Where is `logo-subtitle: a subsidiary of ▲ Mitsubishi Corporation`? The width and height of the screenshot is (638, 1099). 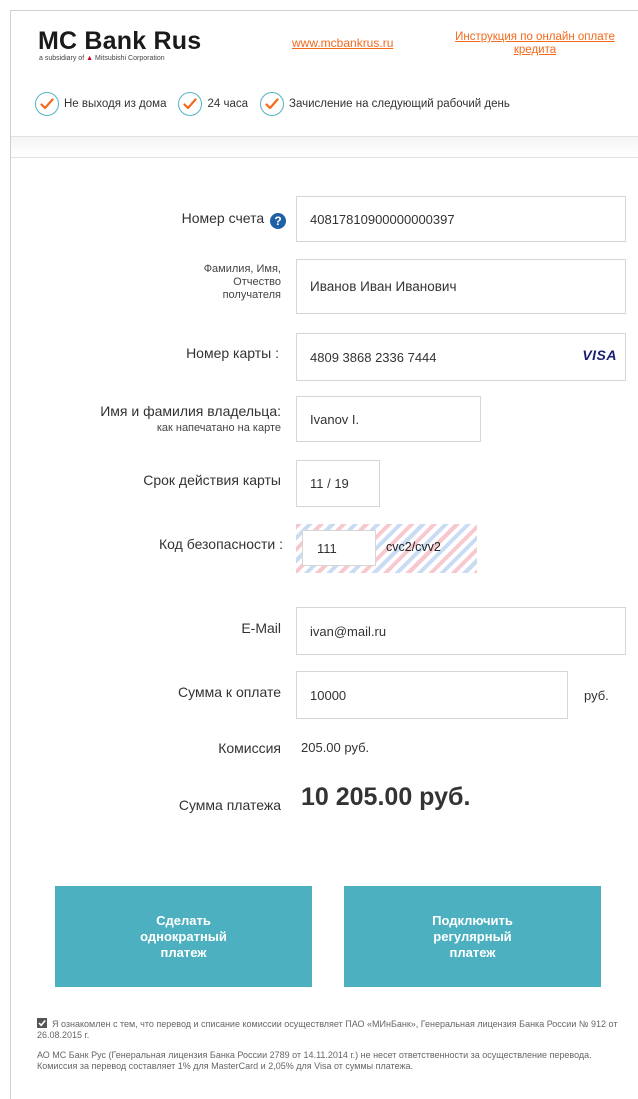 logo-subtitle: a subsidiary of ▲ Mitsubishi Corporation is located at coordinates (102, 58).